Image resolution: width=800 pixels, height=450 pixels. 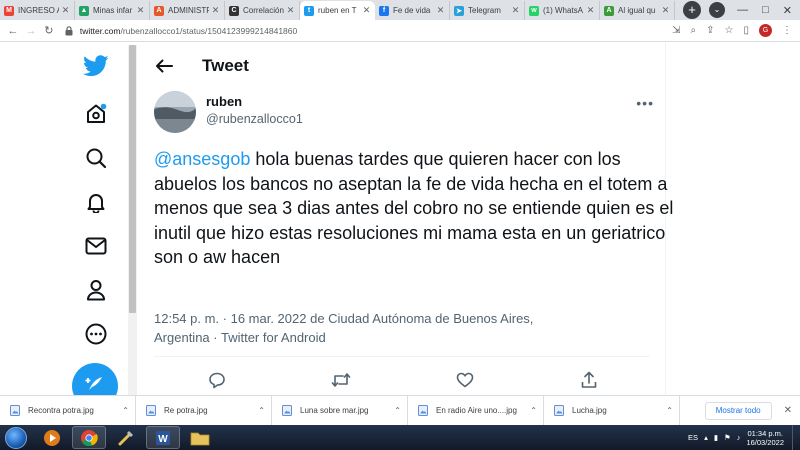 I want to click on heart-icon, so click(x=465, y=380).